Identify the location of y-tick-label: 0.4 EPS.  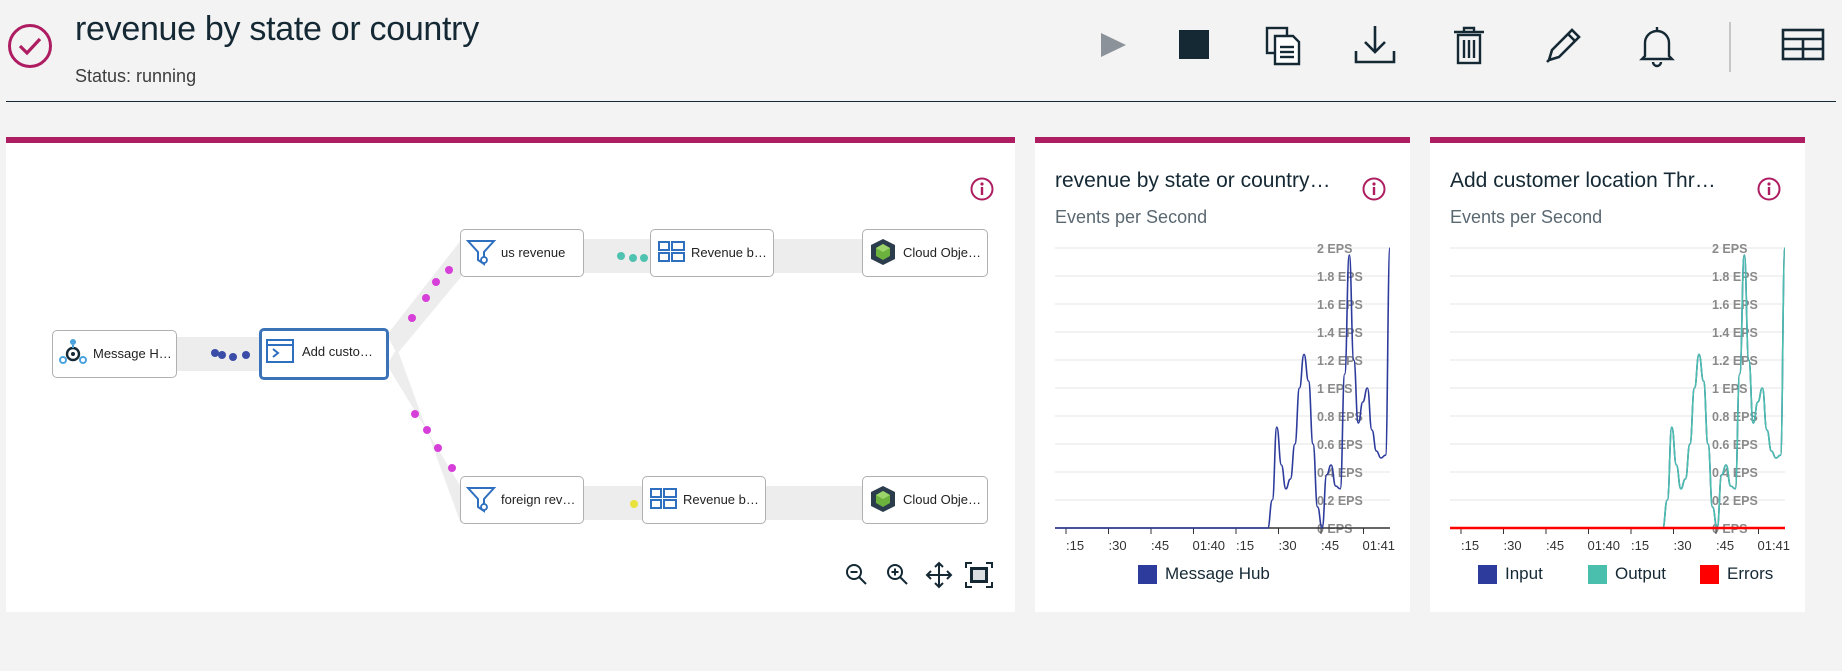
(1340, 473).